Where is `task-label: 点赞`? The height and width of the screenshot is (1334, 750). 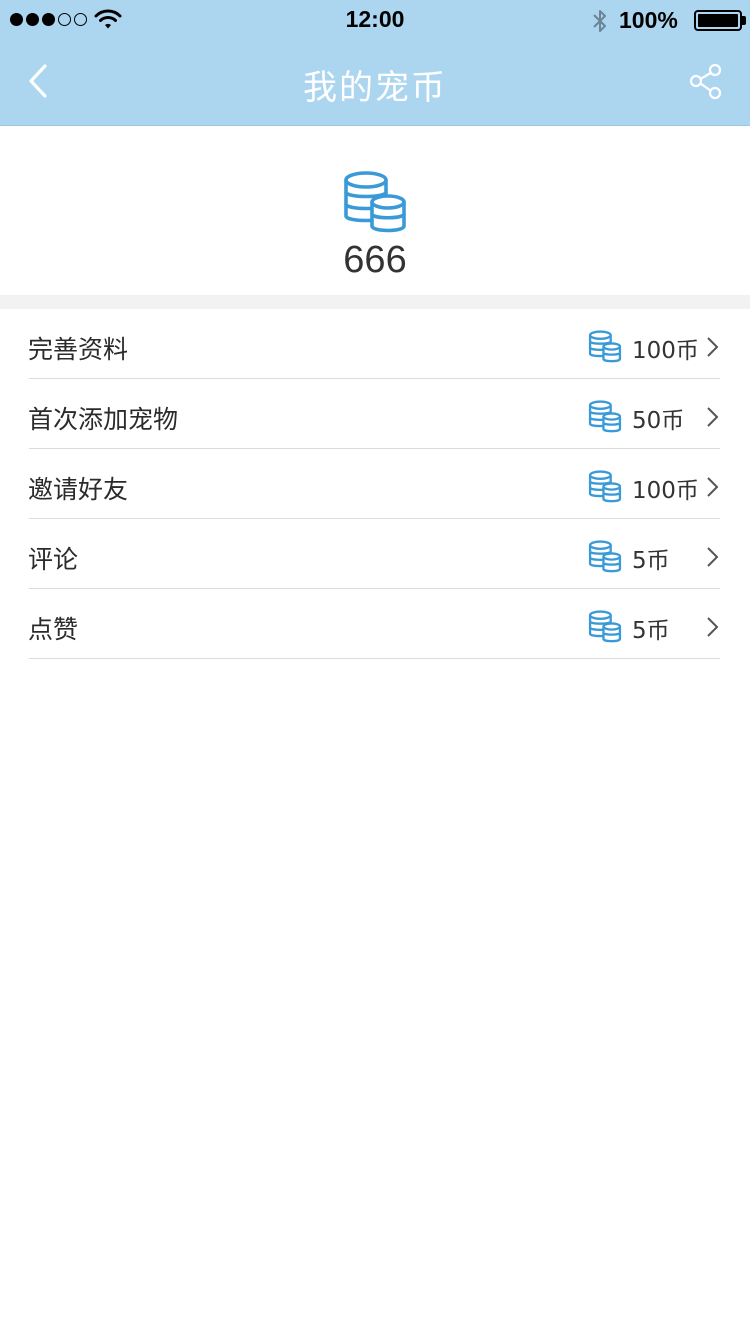 task-label: 点赞 is located at coordinates (53, 629).